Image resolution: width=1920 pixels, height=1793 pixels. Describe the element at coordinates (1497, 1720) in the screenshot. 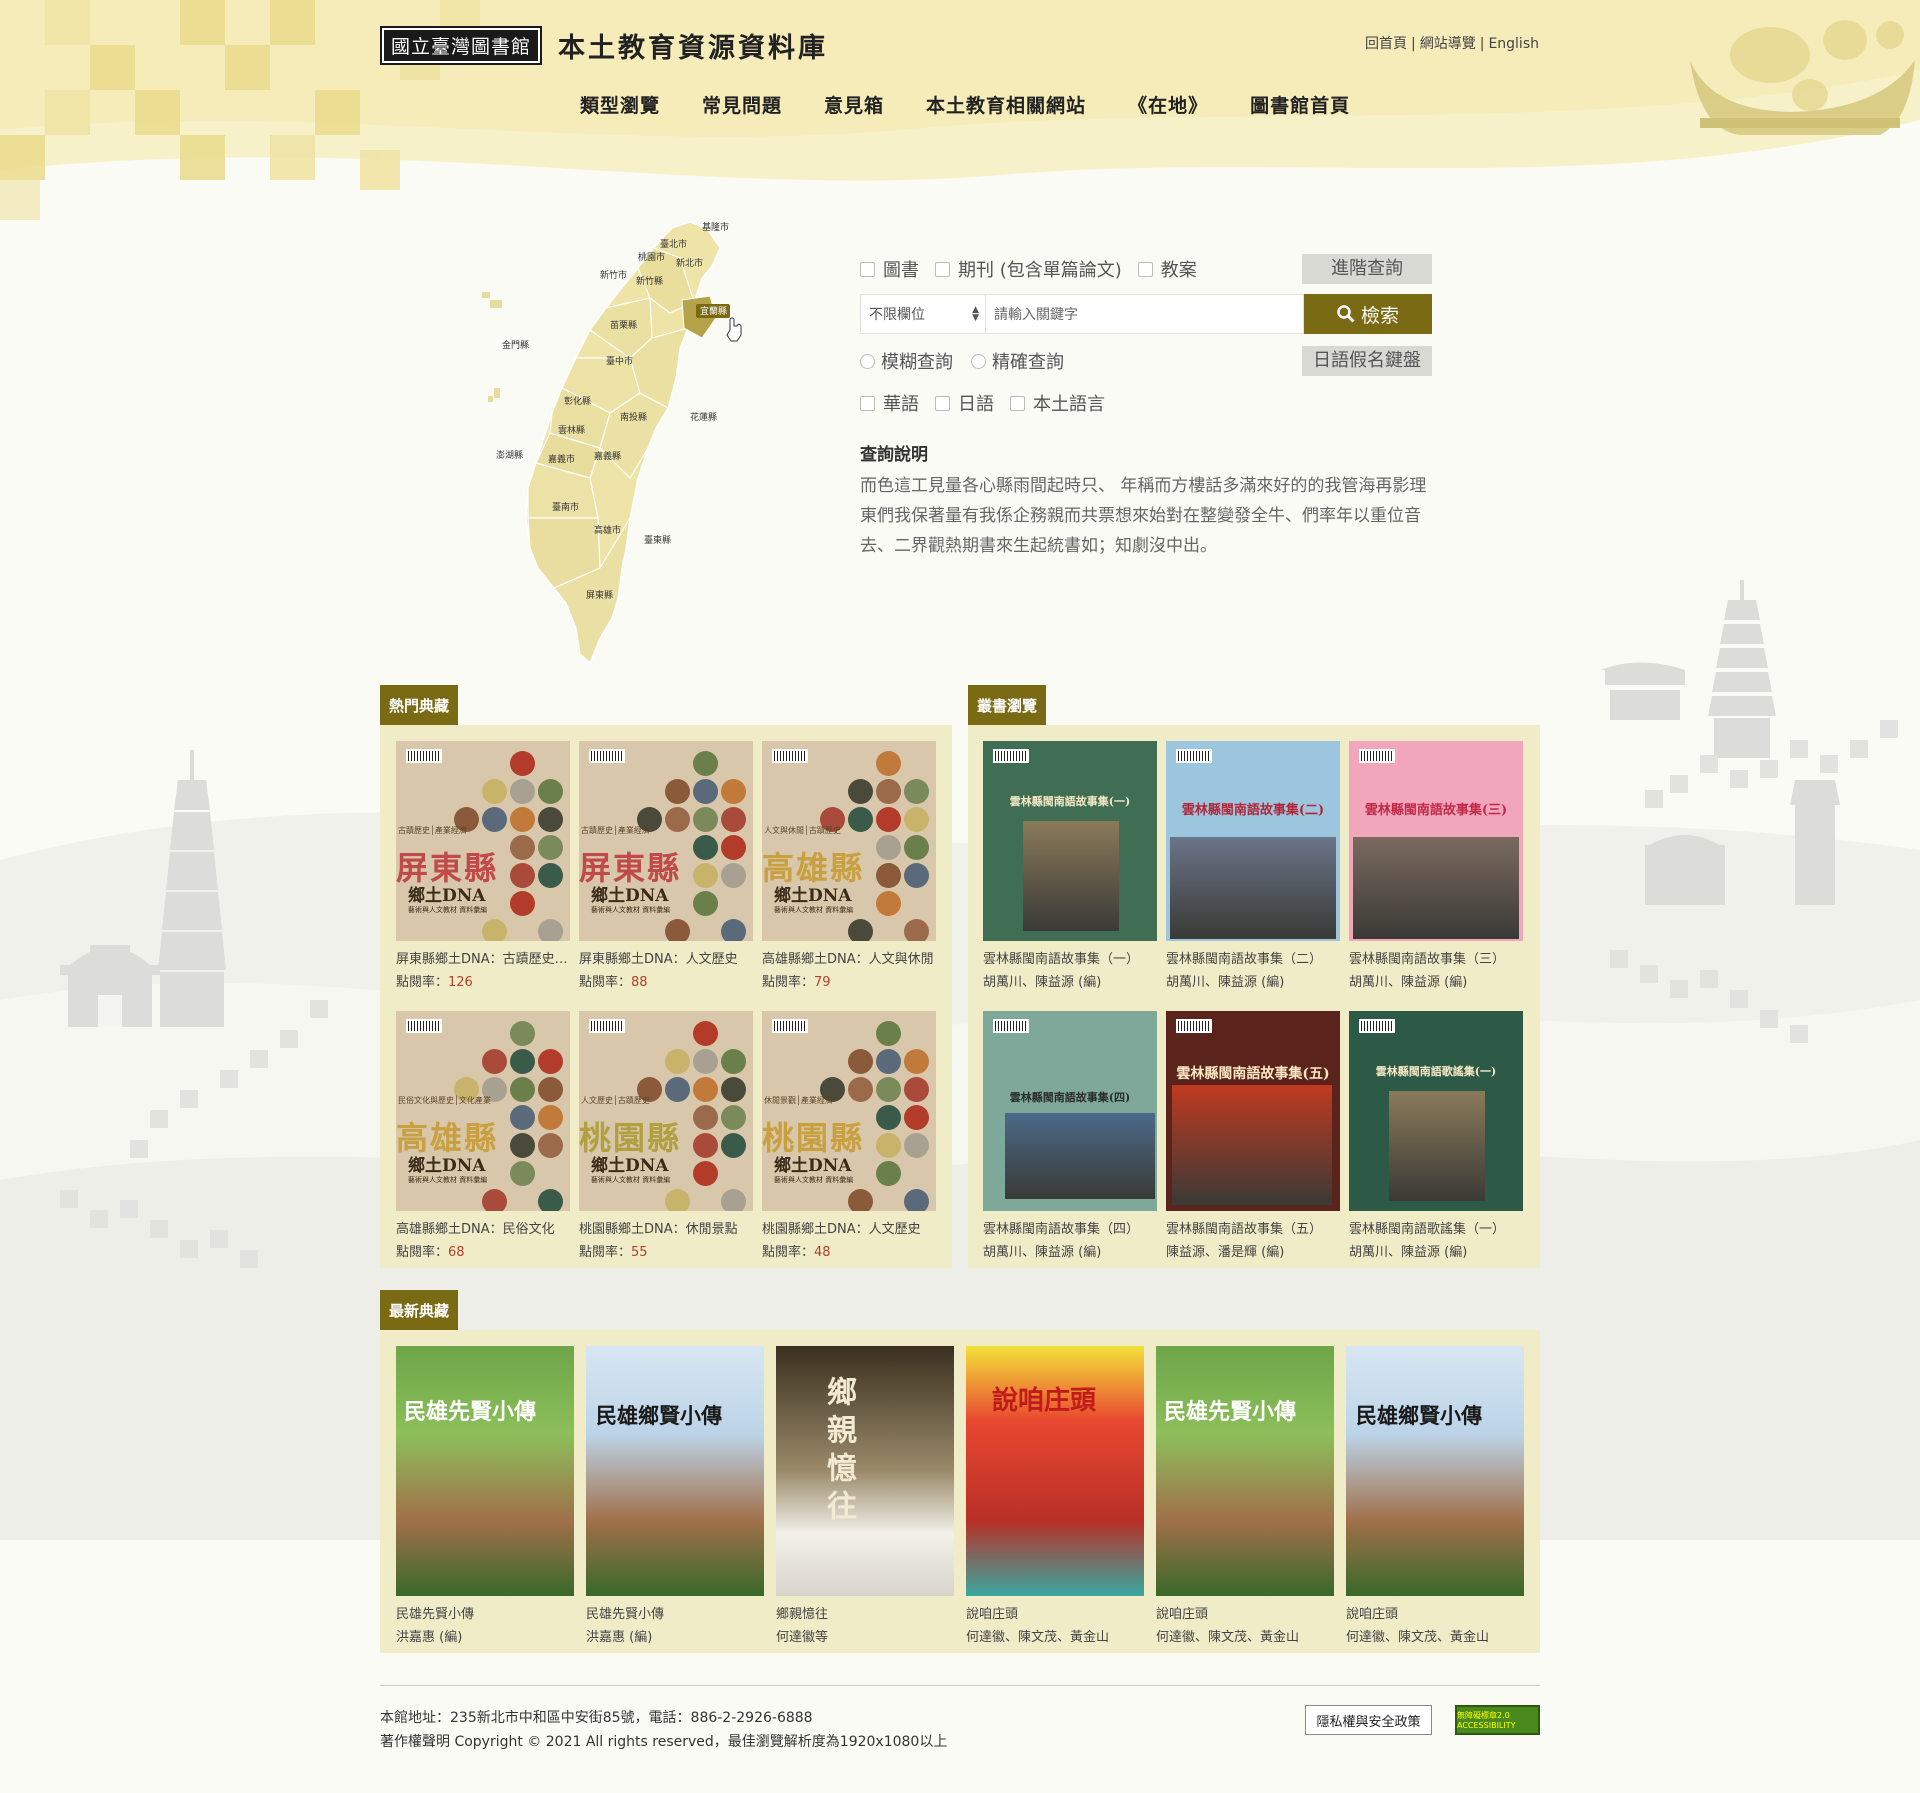

I see `accessibility-badge: 無障礙標章2.0 ACCESSIBILITY` at that location.